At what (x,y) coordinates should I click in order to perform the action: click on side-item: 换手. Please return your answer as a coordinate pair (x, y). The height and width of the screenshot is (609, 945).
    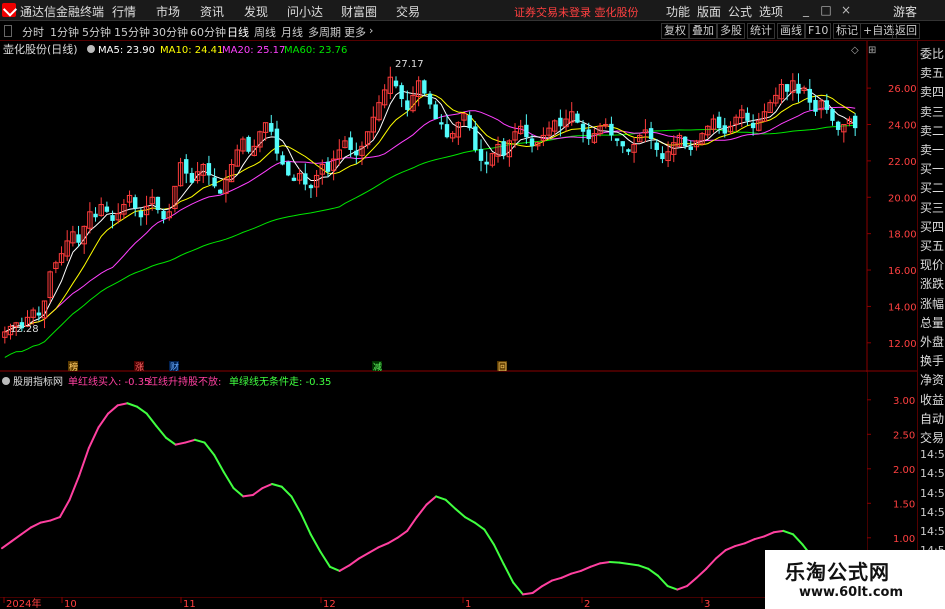
    Looking at the image, I should click on (932, 361).